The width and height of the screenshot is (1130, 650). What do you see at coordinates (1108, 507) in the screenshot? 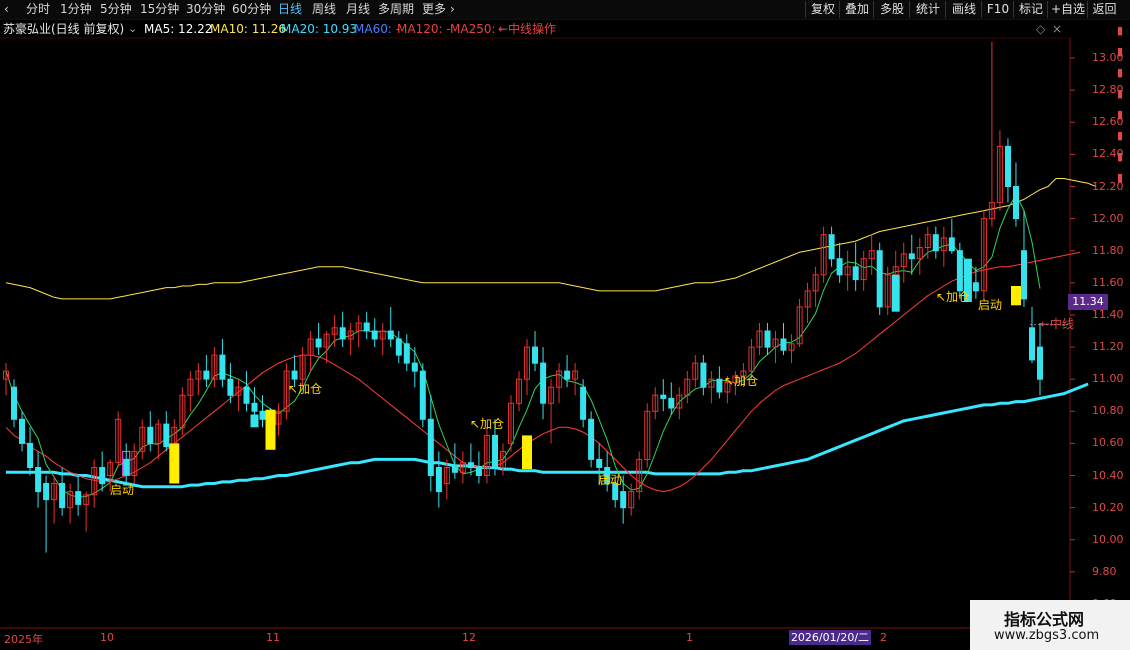
I see `y-tick-label: 10.20` at bounding box center [1108, 507].